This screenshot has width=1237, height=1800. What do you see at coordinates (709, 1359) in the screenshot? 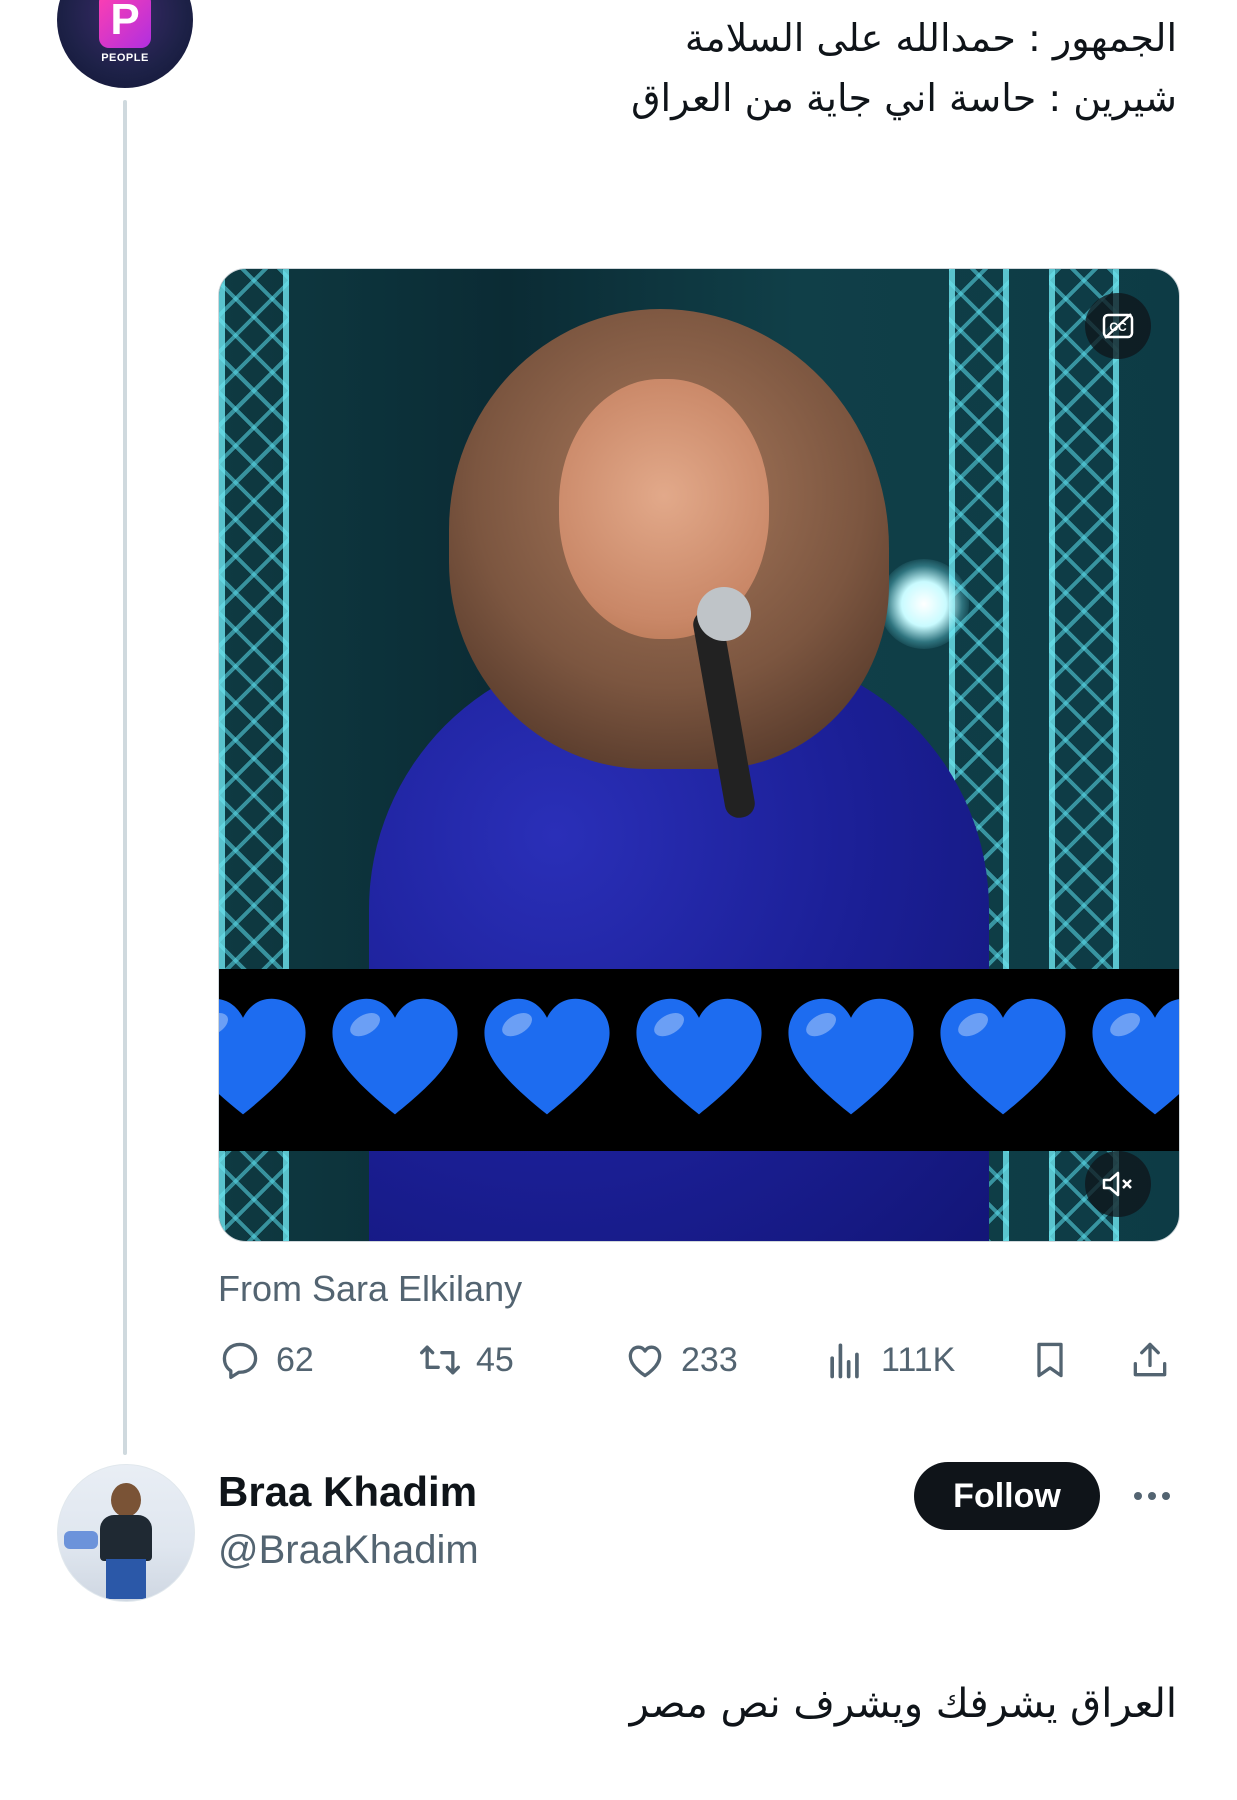
I see `like-count: 233` at bounding box center [709, 1359].